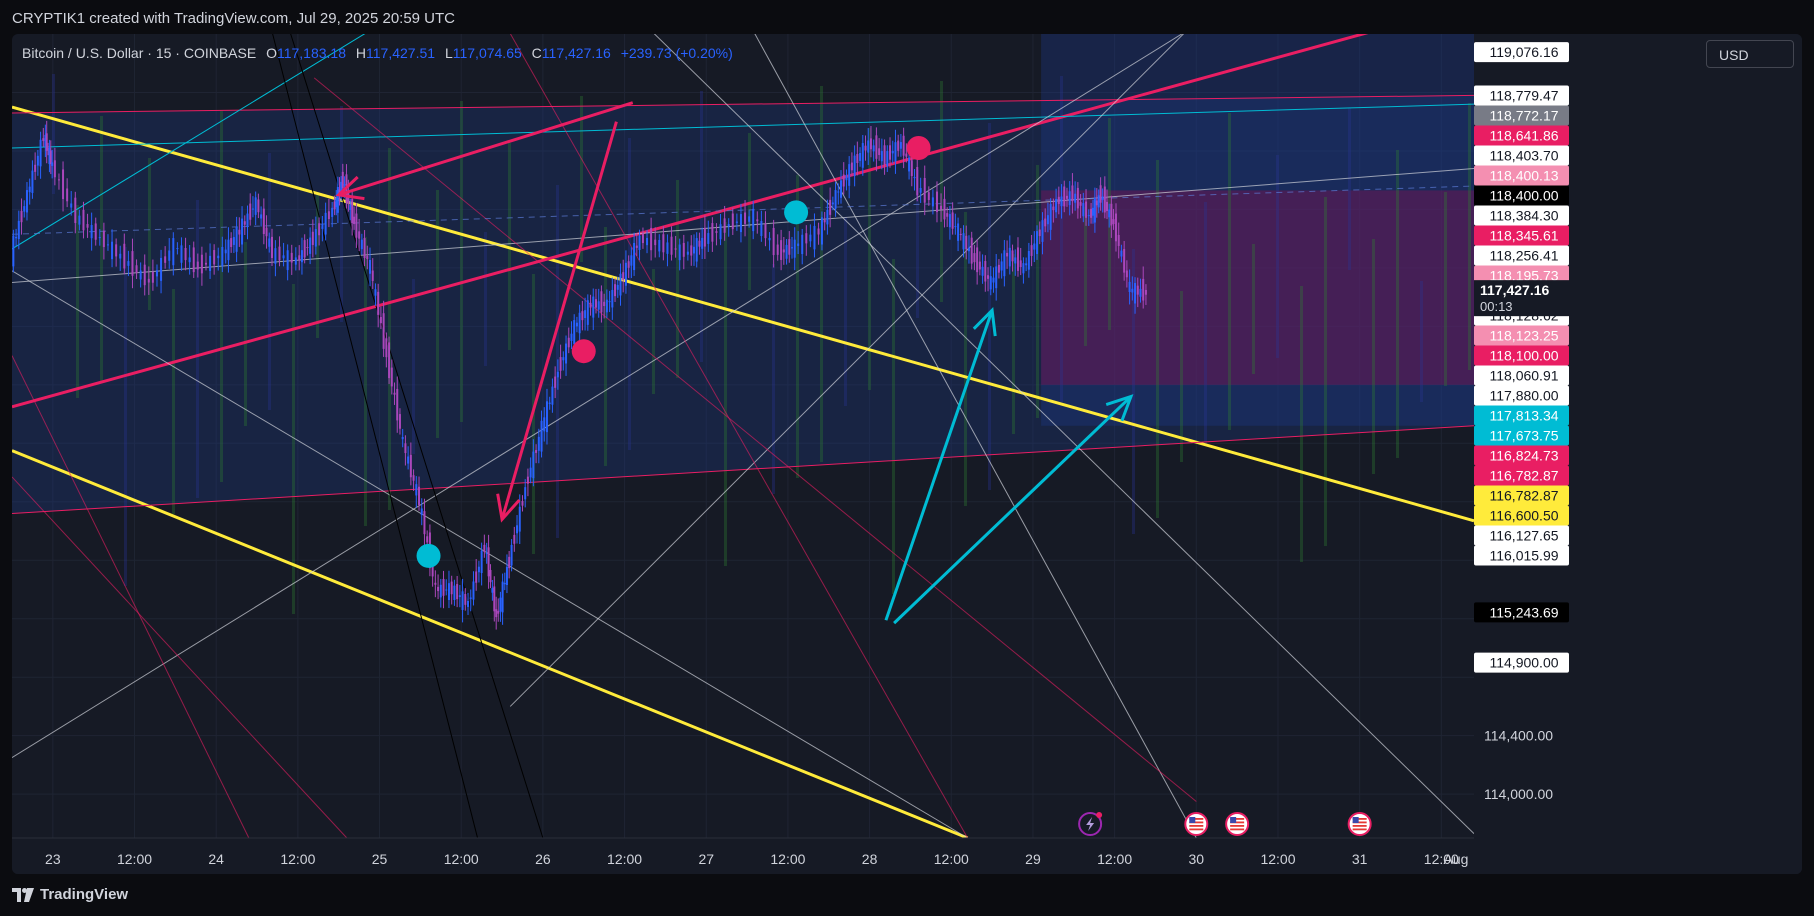 The image size is (1814, 916). What do you see at coordinates (576, 53) in the screenshot?
I see `close-value: 117,427.16` at bounding box center [576, 53].